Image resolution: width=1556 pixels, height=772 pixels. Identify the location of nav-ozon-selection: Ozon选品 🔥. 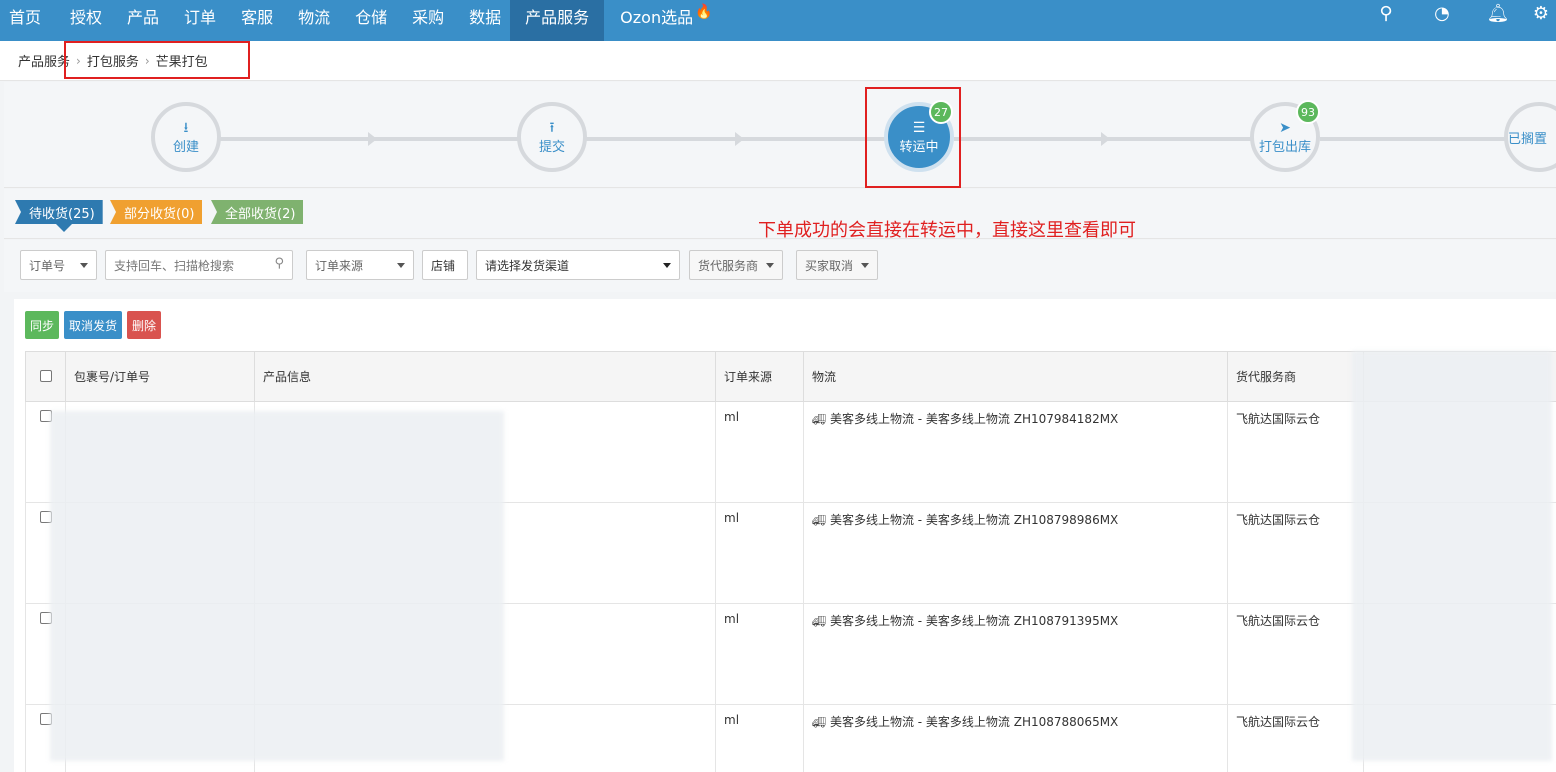
(662, 20).